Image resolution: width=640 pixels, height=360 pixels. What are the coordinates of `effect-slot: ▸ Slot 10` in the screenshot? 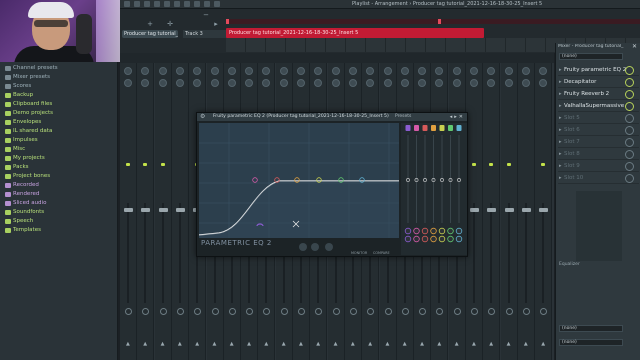 It's located at (598, 178).